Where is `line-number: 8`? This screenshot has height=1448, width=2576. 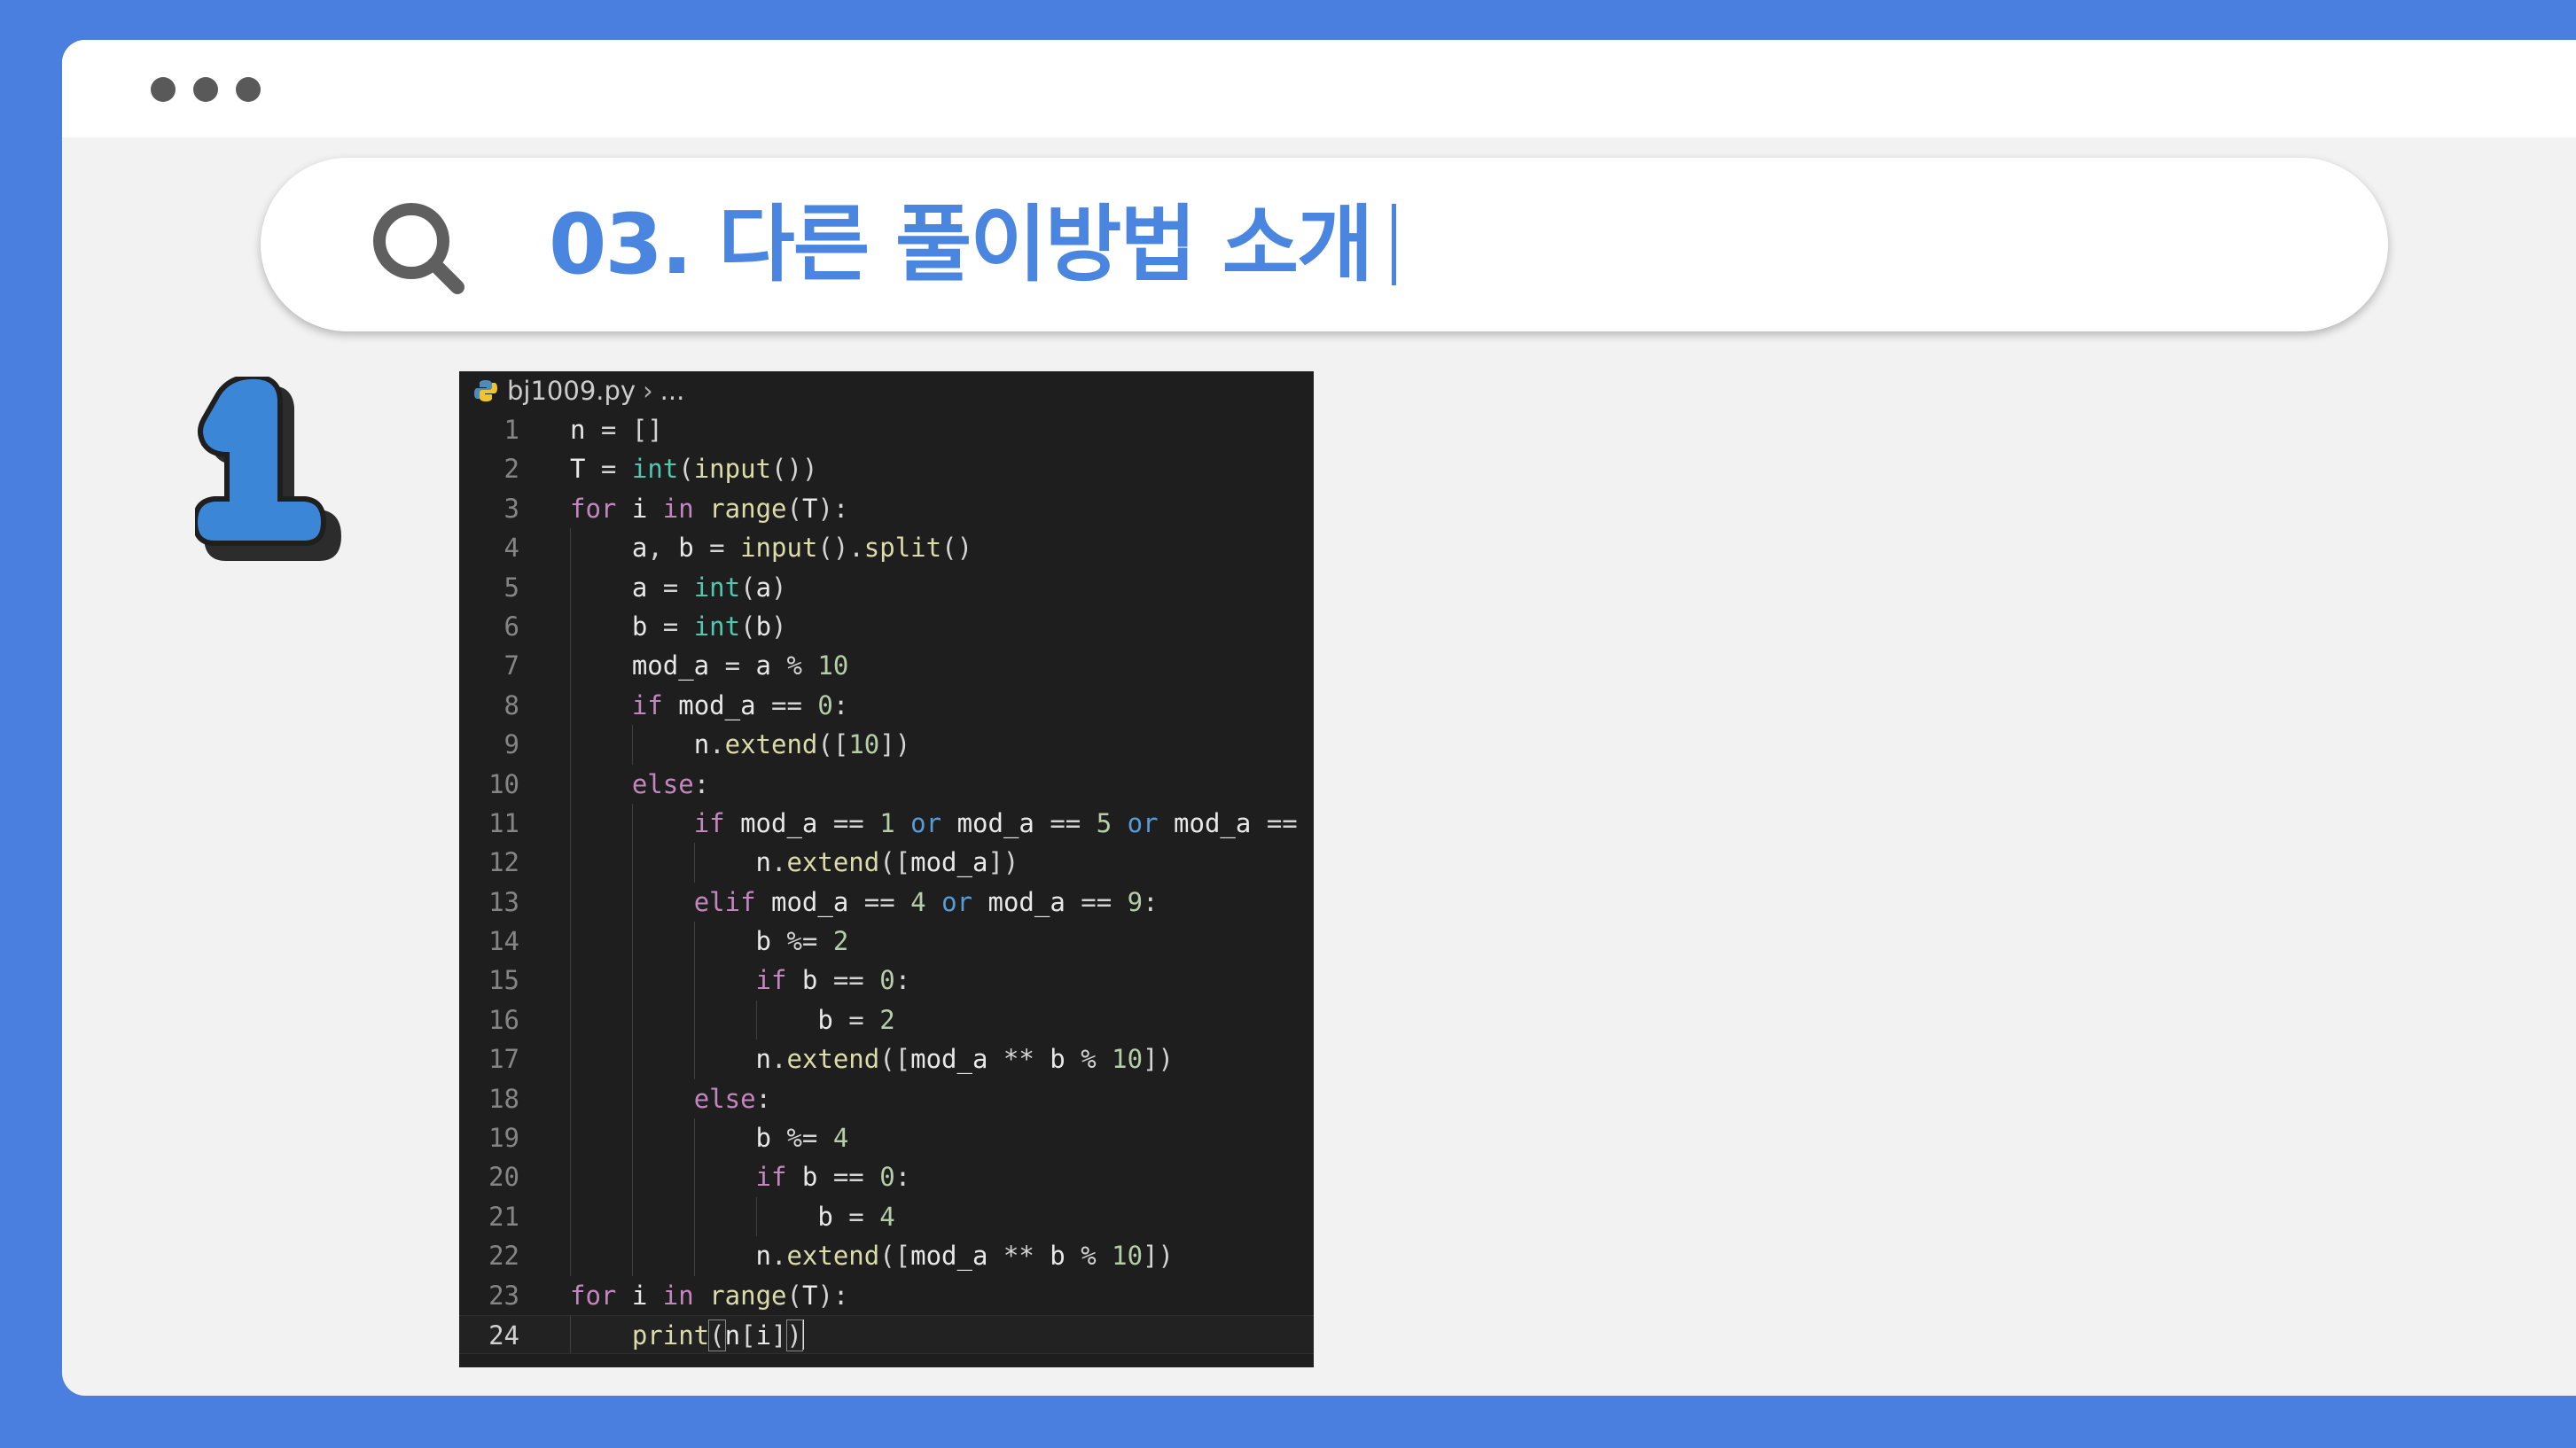 line-number: 8 is located at coordinates (511, 705).